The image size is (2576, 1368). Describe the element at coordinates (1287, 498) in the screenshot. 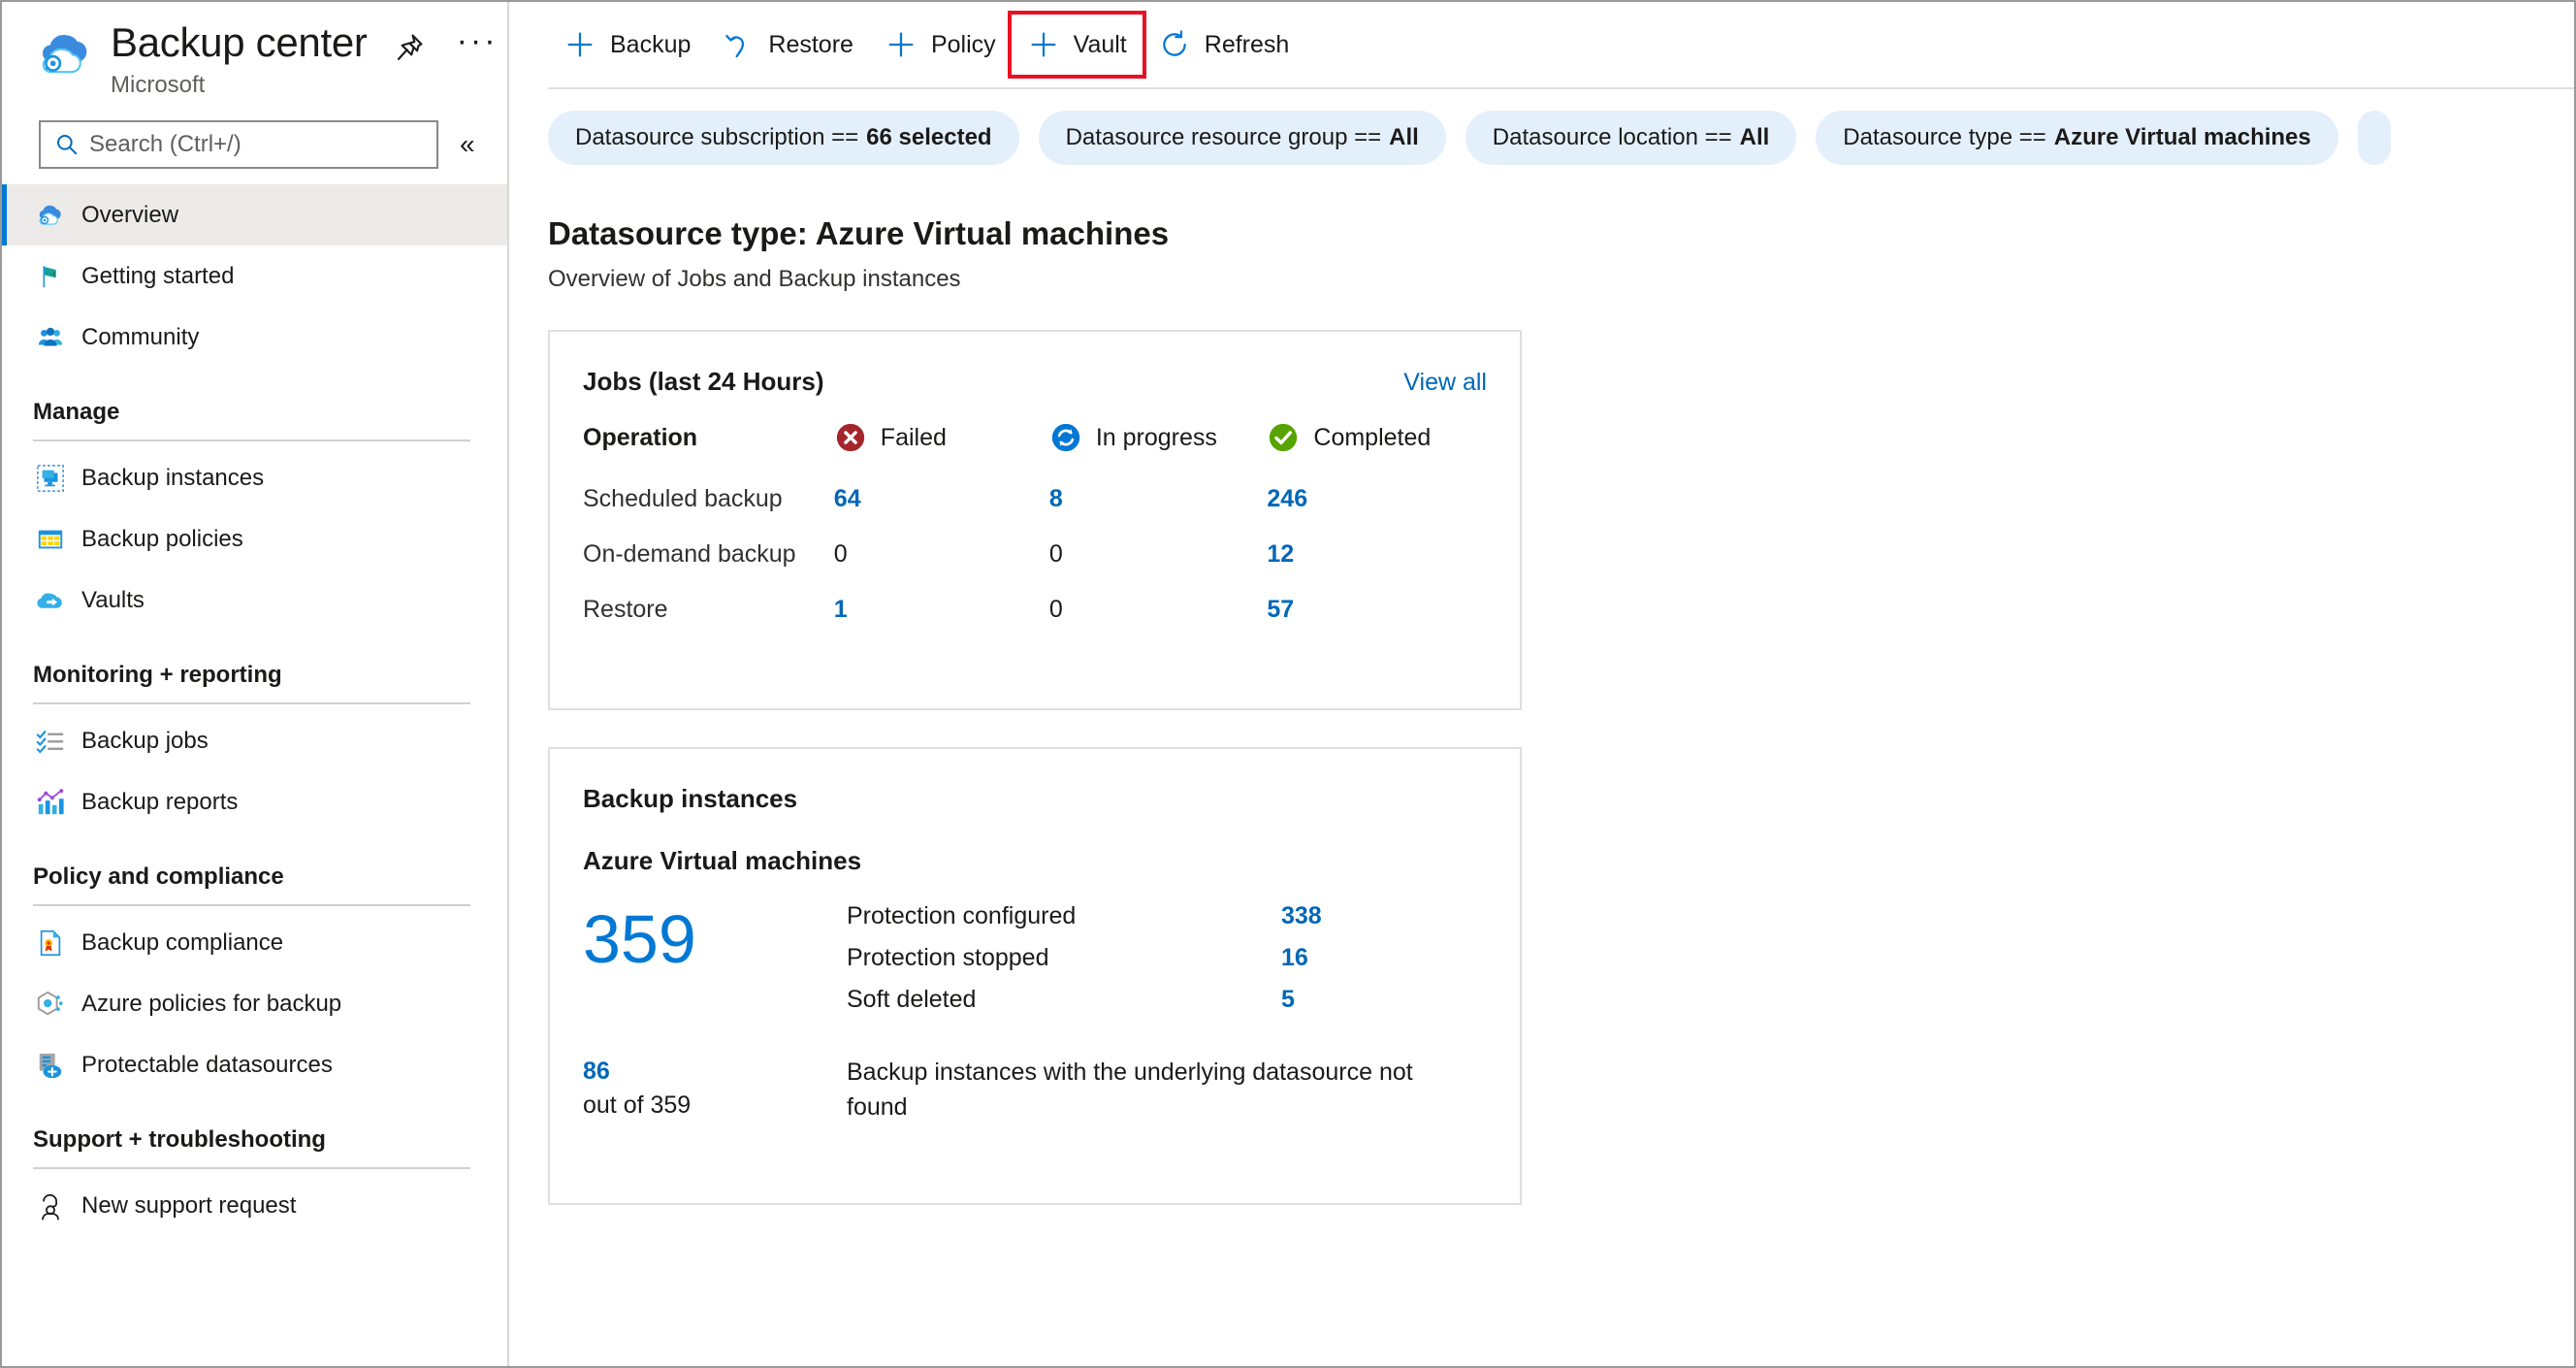

I see `completed-count-link: 246` at that location.